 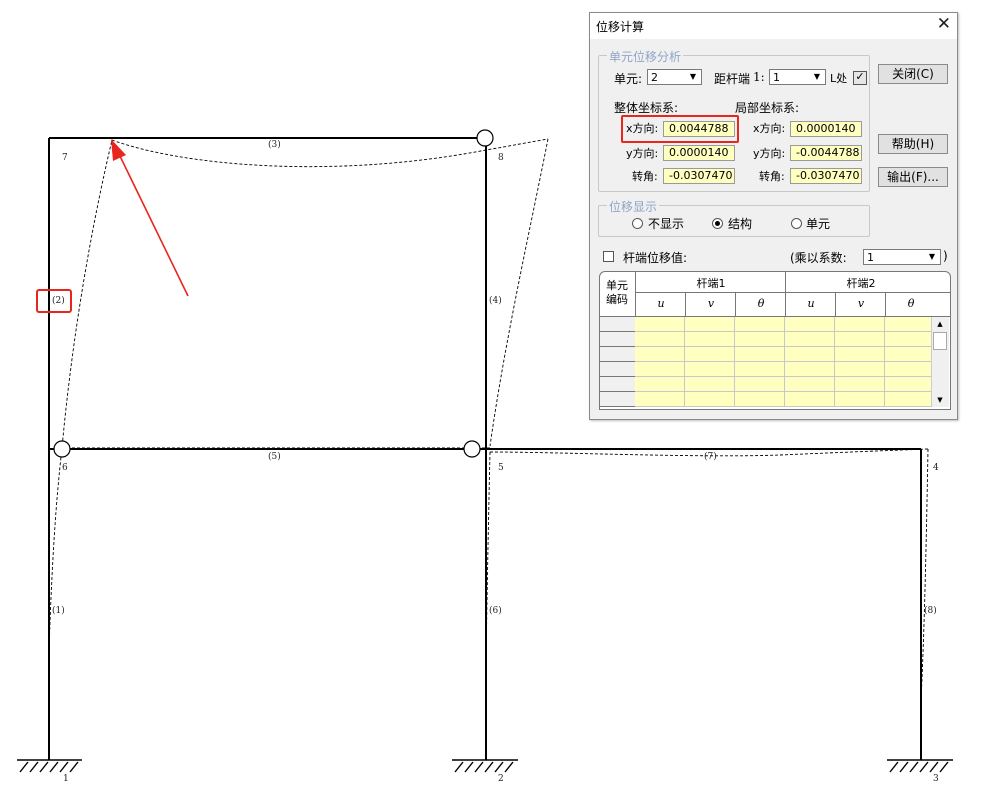 What do you see at coordinates (646, 108) in the screenshot?
I see `global-coords-label: 整体坐标系:` at bounding box center [646, 108].